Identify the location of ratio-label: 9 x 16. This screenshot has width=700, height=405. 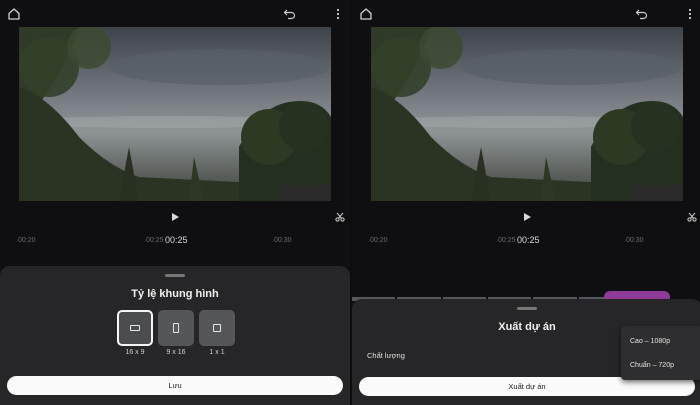
(176, 352).